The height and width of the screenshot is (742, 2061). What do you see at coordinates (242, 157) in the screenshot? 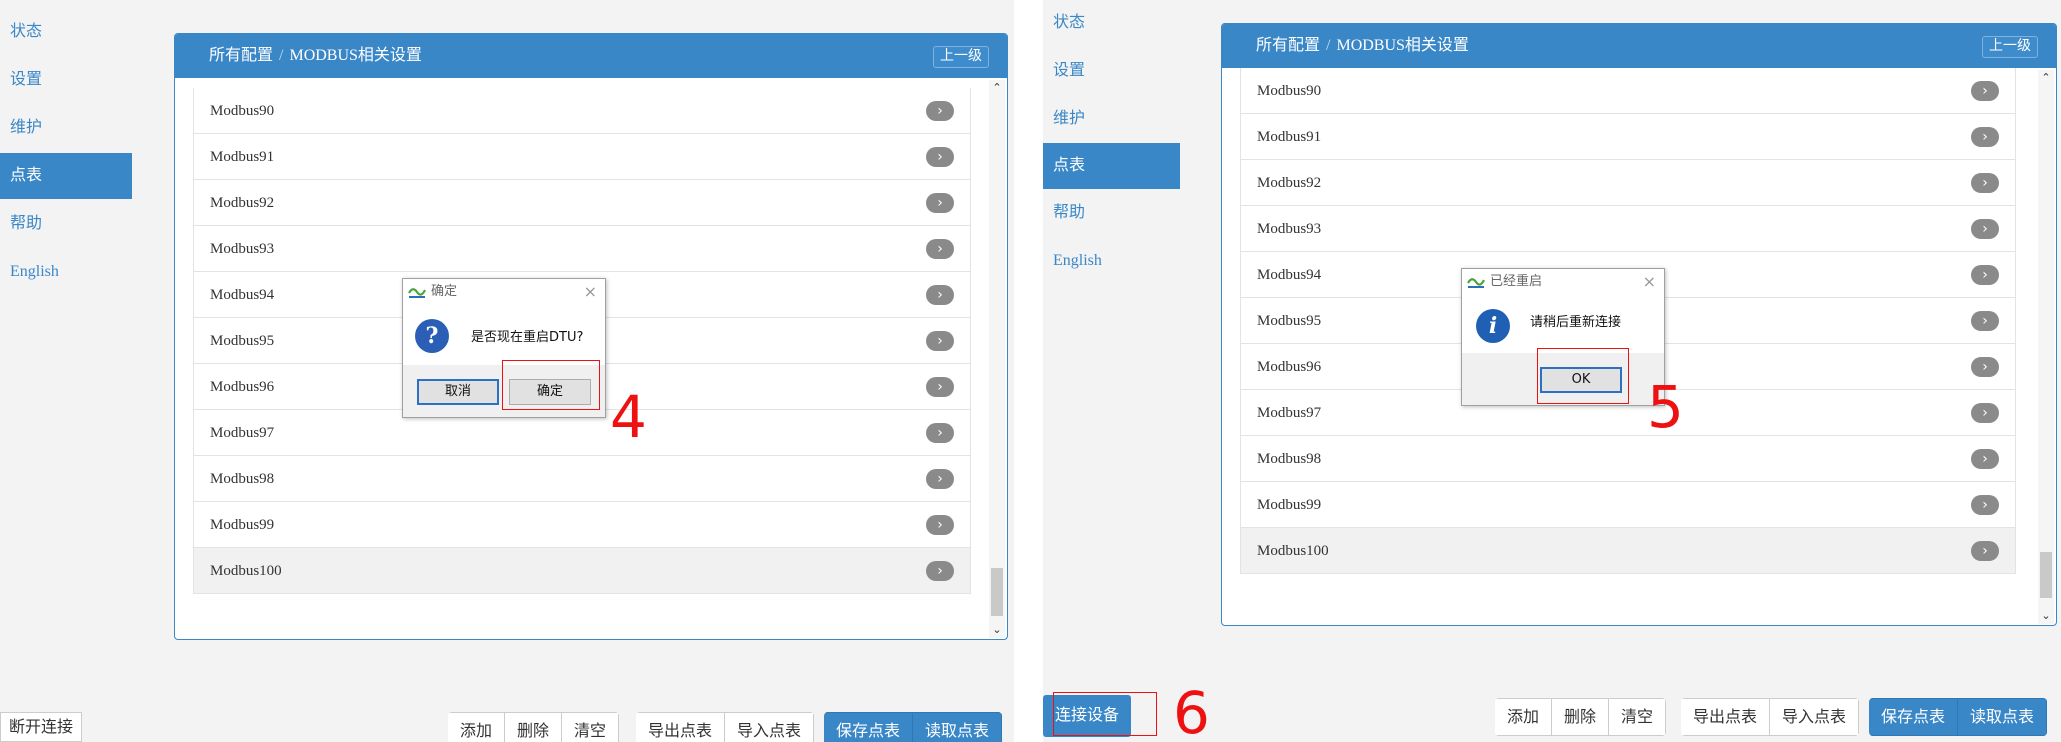
I see `list-item-label: Modbus91` at bounding box center [242, 157].